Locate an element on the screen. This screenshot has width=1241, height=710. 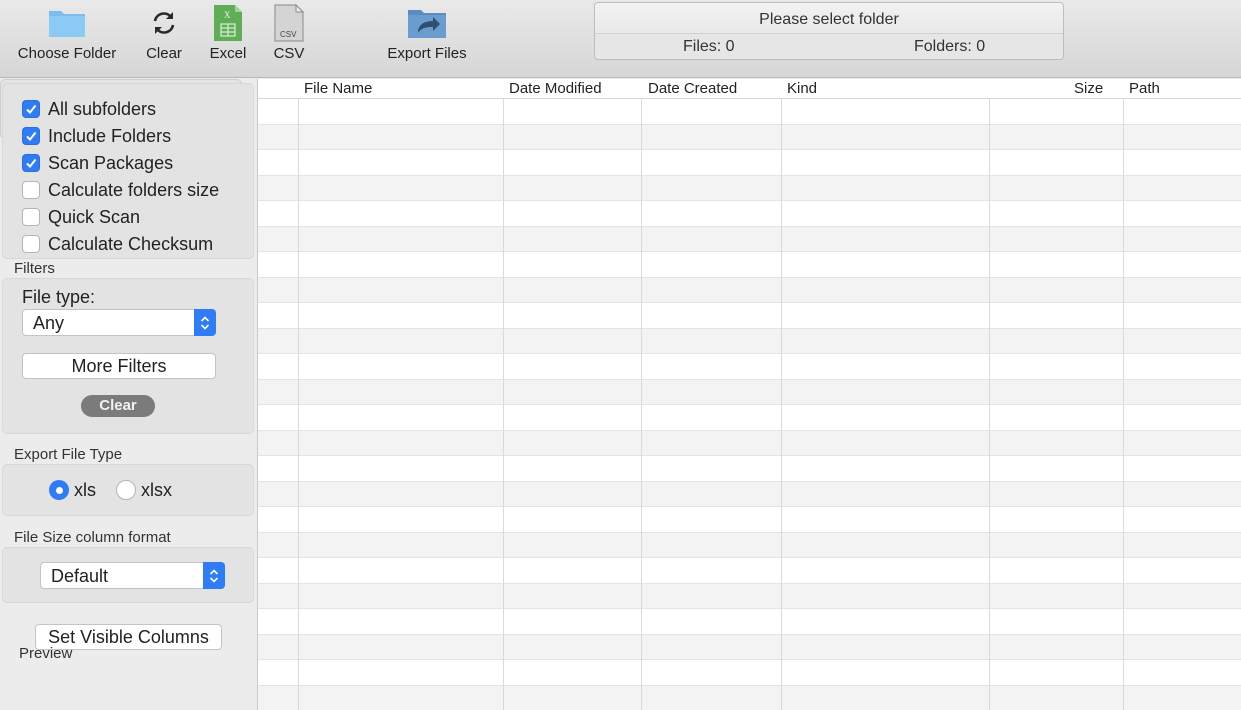
option-label: Quick Scan is located at coordinates (94, 216).